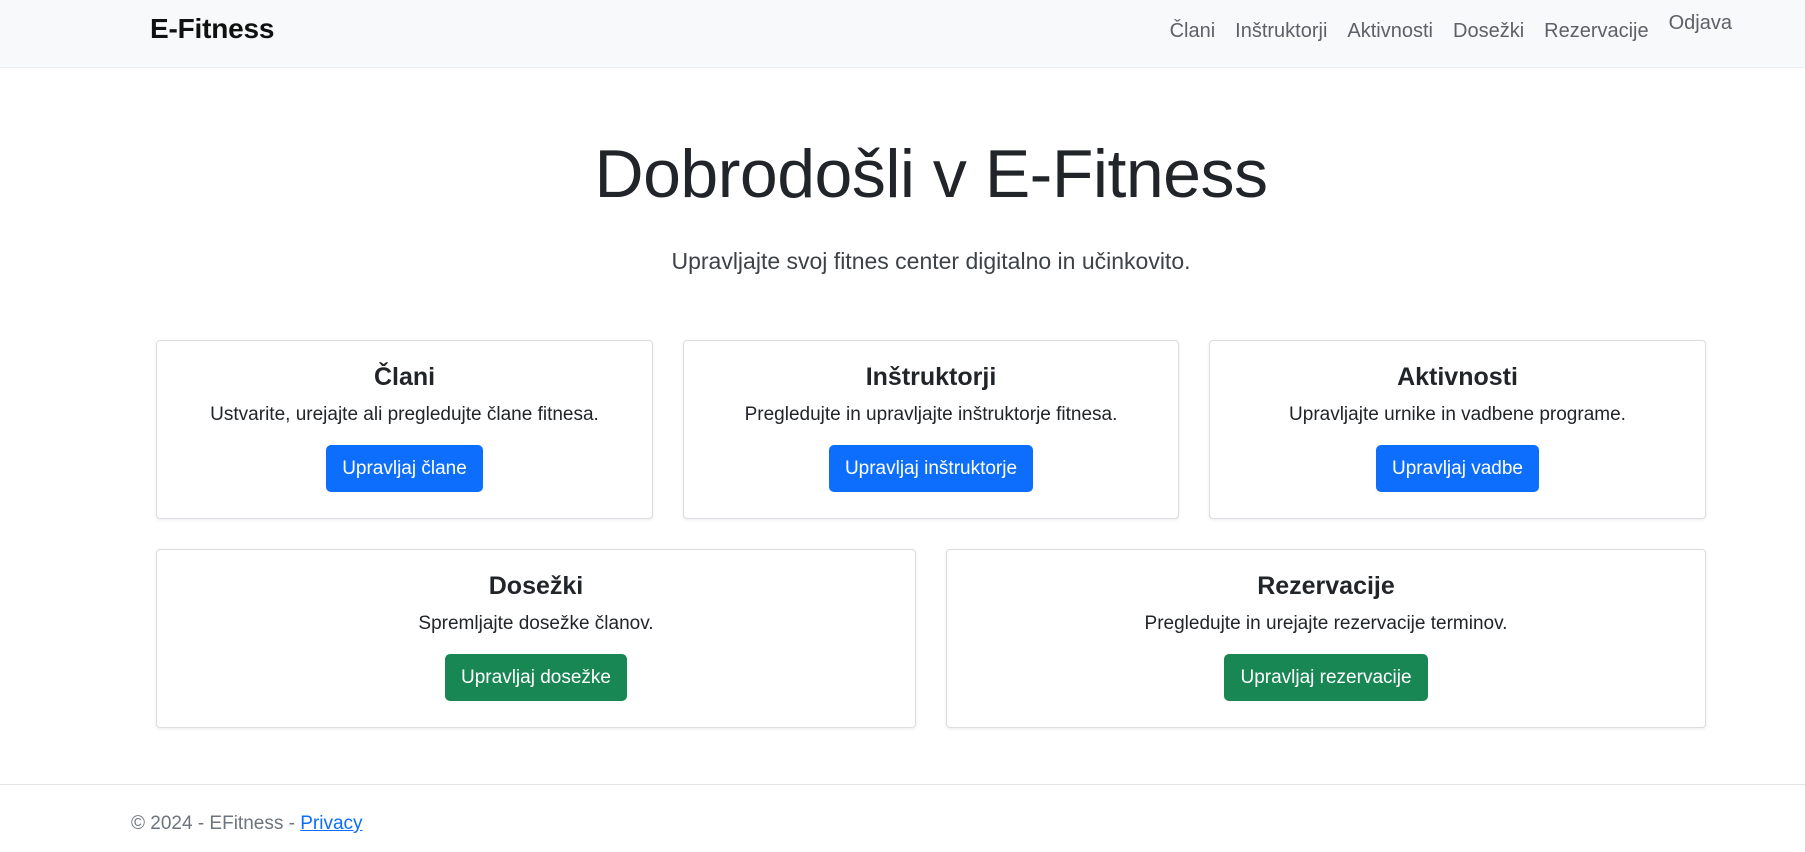 This screenshot has height=852, width=1805. Describe the element at coordinates (536, 677) in the screenshot. I see `manage-achievements-button: Upravljaj dosežke` at that location.